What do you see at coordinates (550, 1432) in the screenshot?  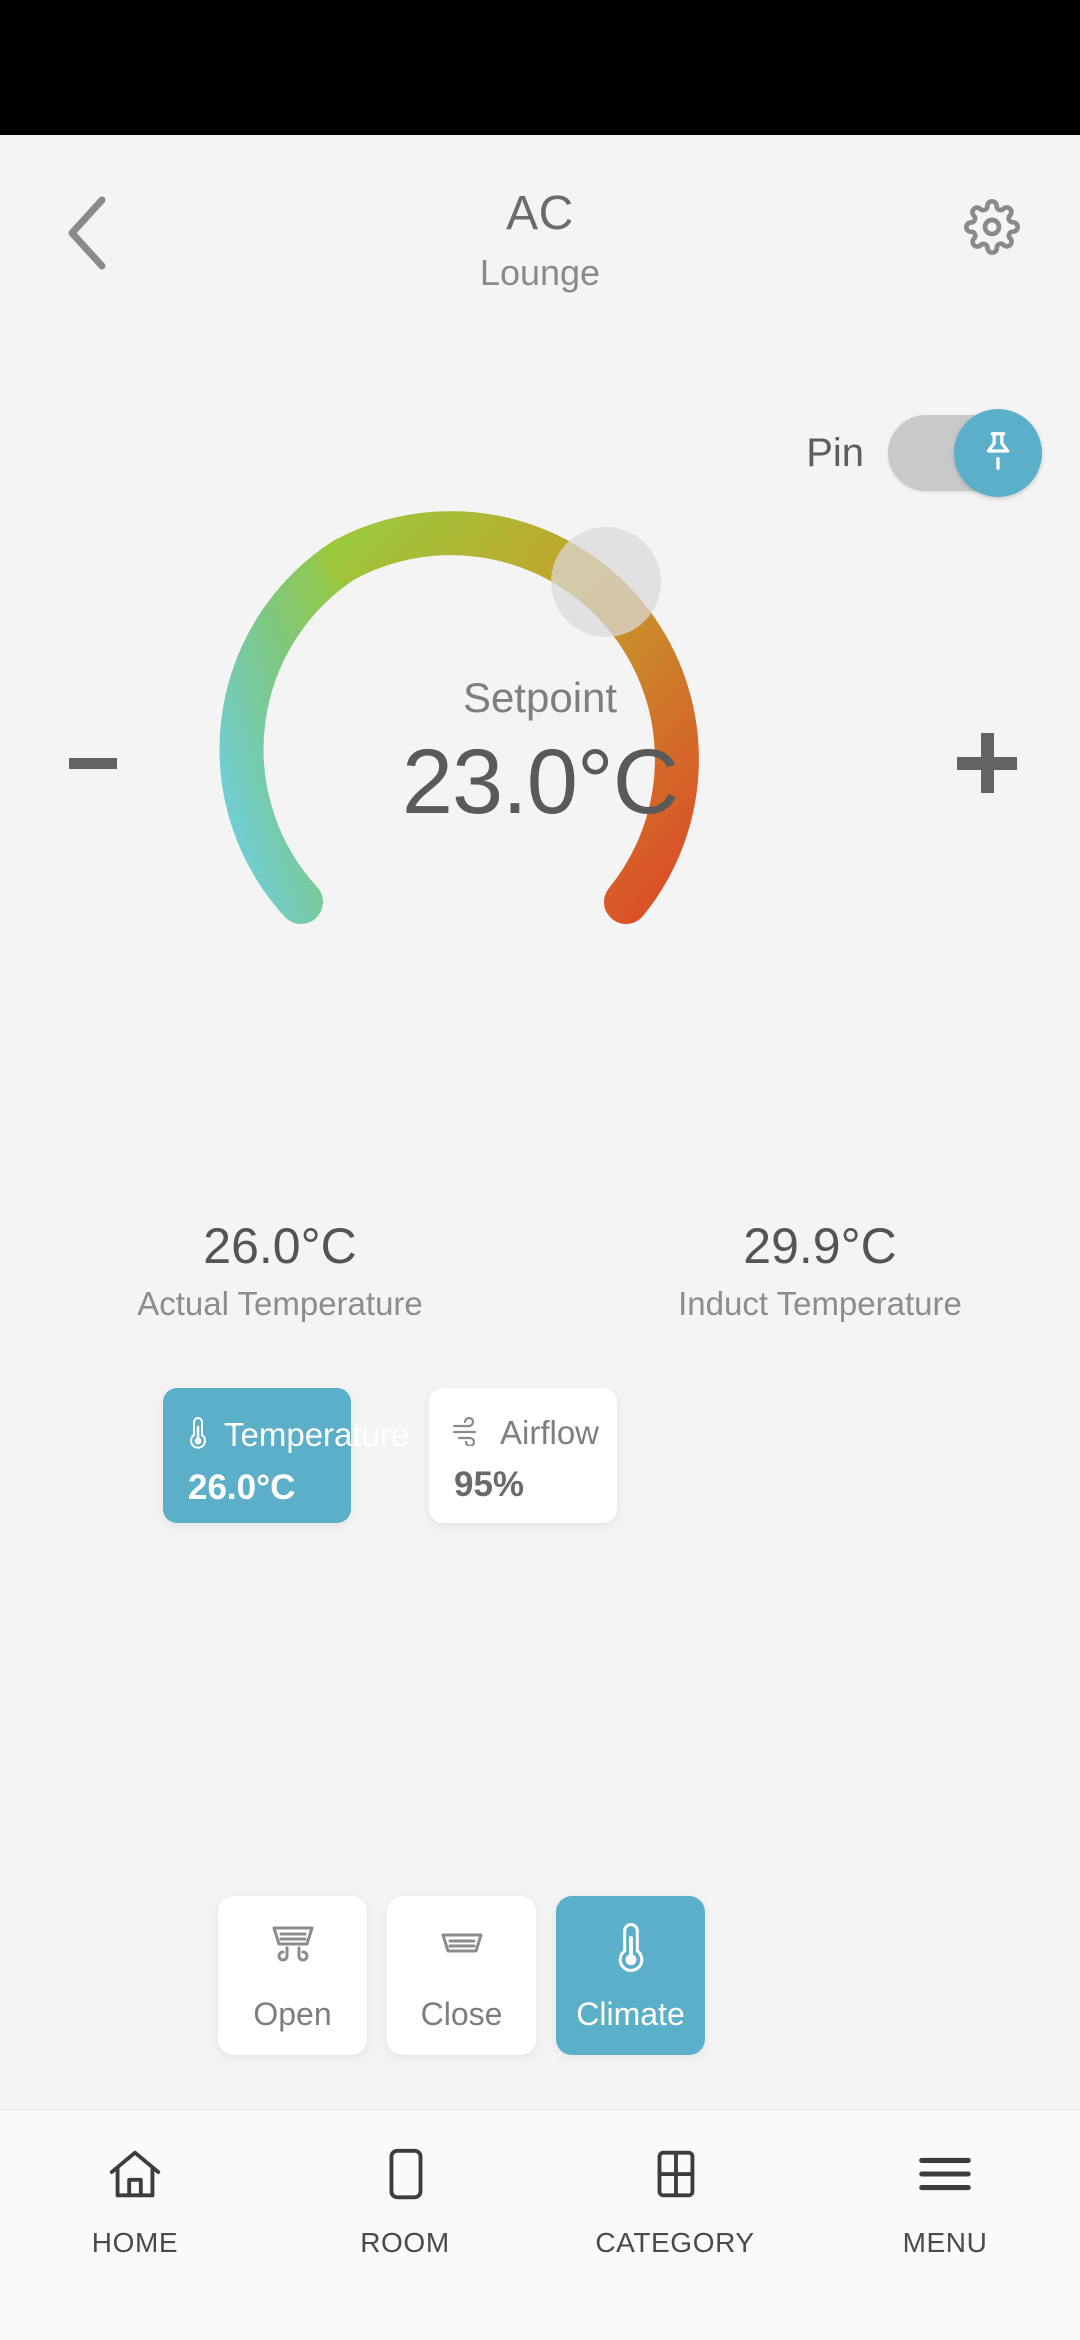 I see `metric-card-name: Airflow` at bounding box center [550, 1432].